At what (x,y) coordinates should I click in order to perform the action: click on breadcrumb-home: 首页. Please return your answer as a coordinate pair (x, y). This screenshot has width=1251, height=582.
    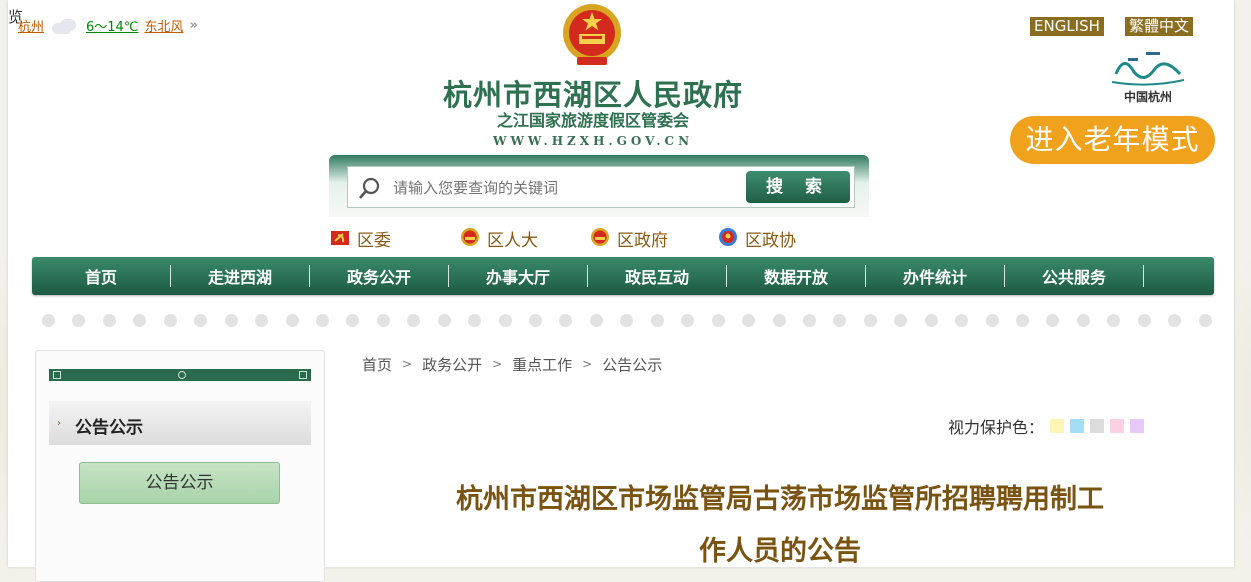
    Looking at the image, I should click on (377, 364).